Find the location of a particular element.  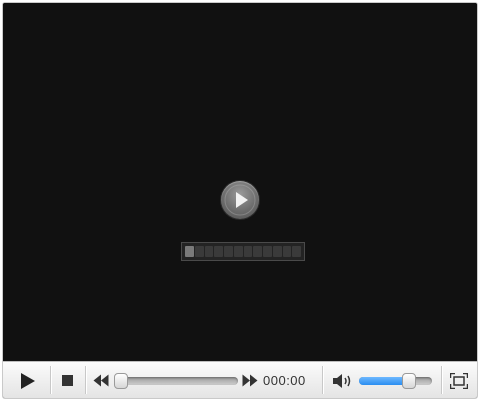

big-play-button is located at coordinates (240, 200).